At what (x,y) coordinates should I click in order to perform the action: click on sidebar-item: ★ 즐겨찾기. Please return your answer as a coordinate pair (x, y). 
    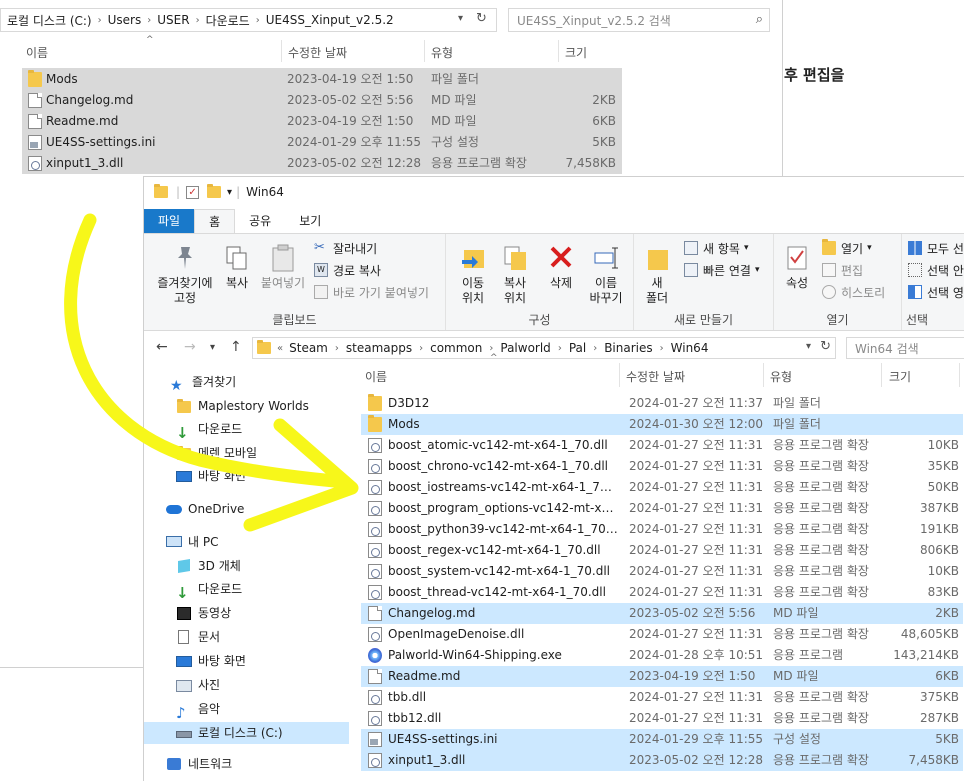
    Looking at the image, I should click on (203, 382).